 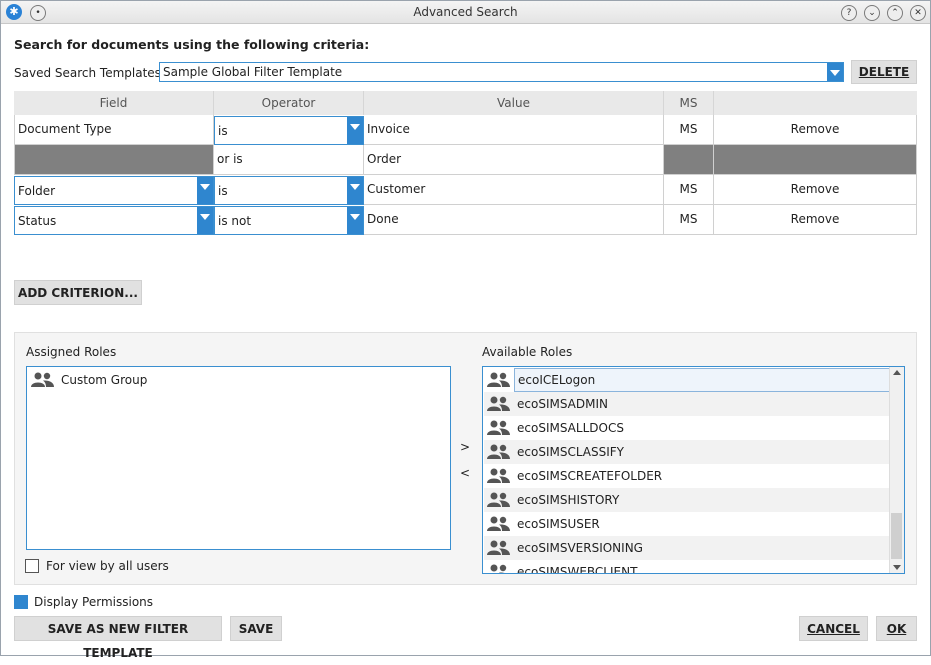 I want to click on operator-label: or is, so click(x=289, y=160).